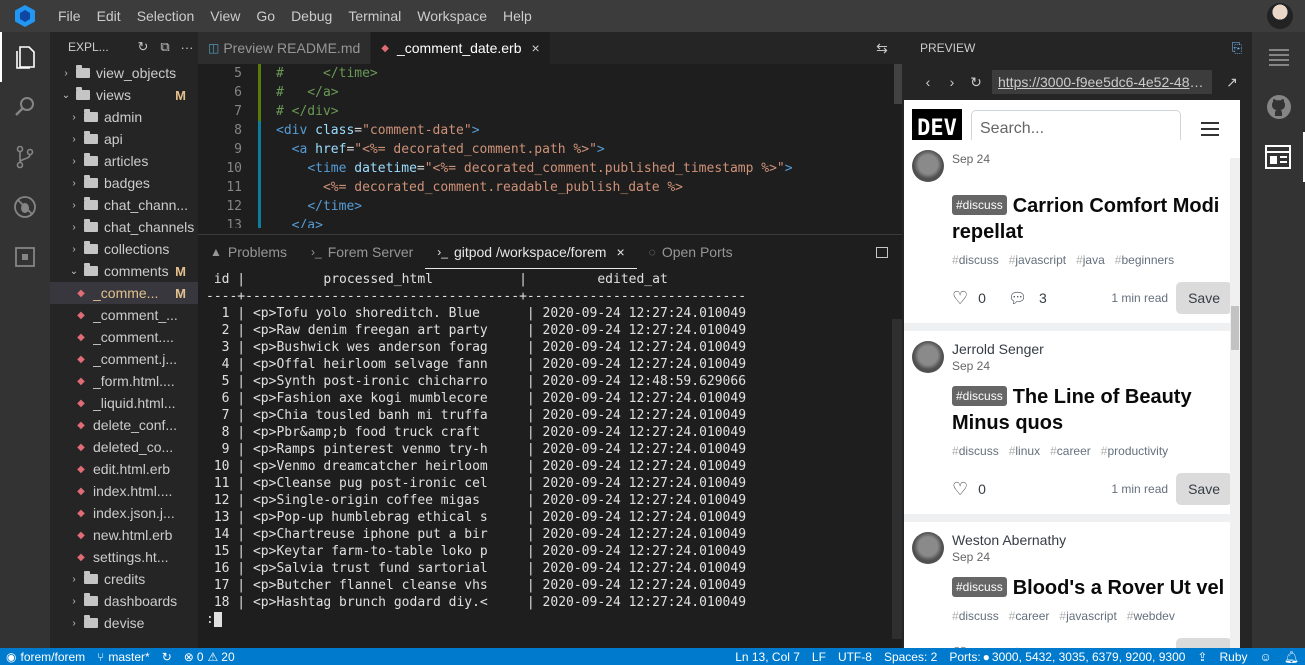  I want to click on repo-status: ◉ forem/forem, so click(45, 657).